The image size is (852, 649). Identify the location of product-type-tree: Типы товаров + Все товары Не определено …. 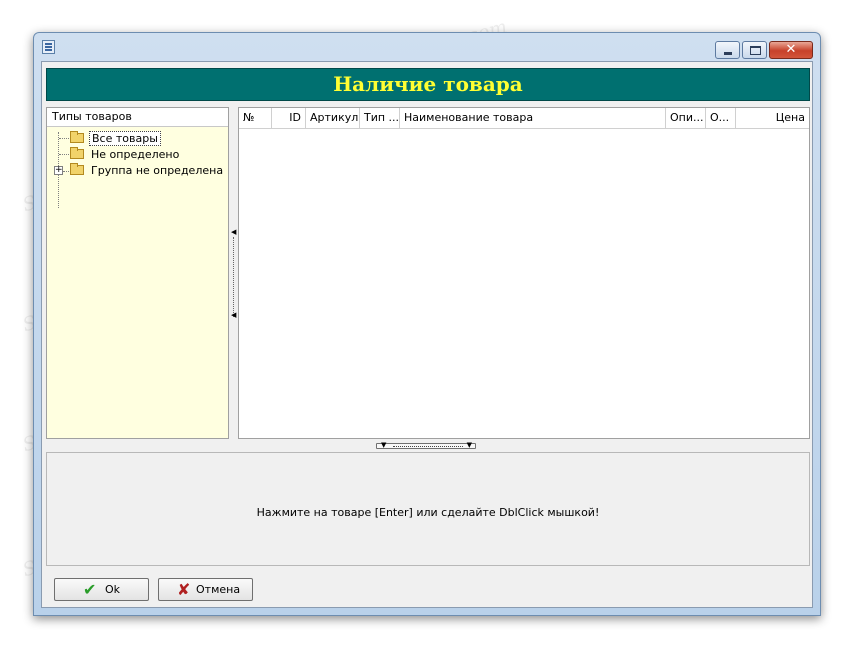
(137, 273).